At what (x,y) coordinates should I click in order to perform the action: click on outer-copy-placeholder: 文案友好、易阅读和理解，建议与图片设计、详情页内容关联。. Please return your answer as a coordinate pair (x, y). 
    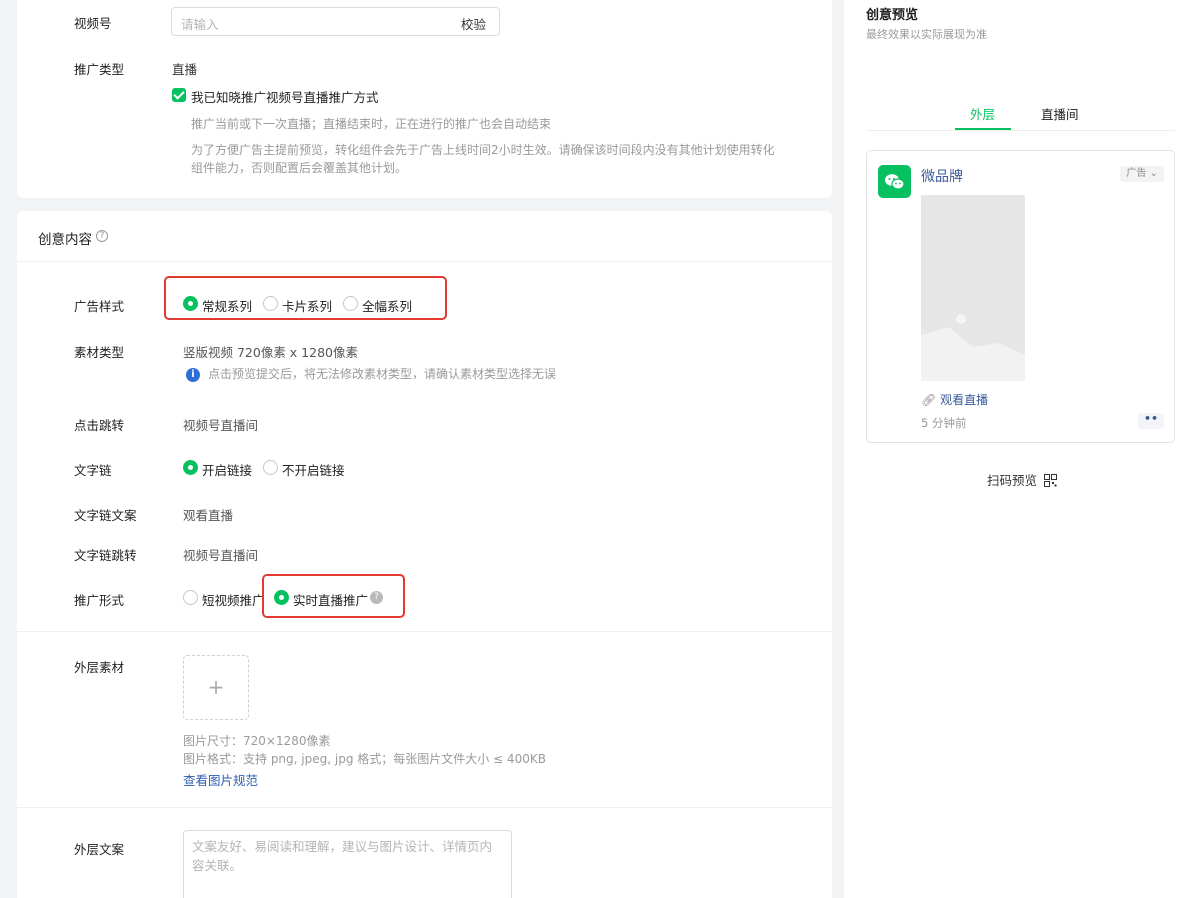
    Looking at the image, I should click on (342, 856).